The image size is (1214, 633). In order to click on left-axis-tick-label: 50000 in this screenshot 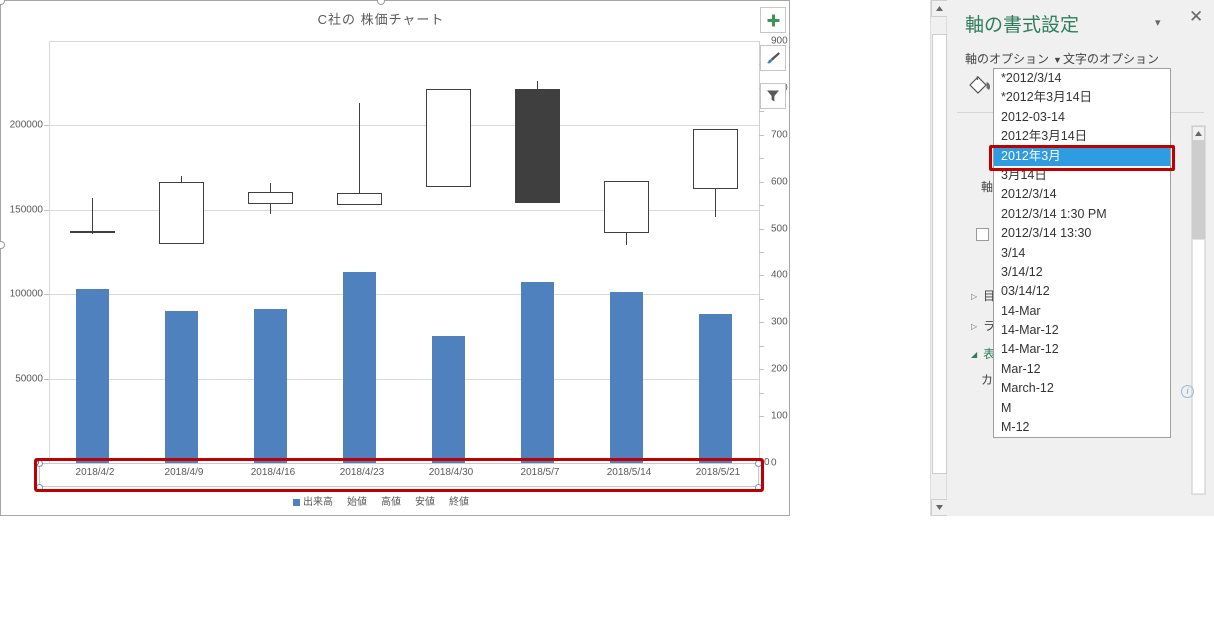, I will do `click(29, 379)`.